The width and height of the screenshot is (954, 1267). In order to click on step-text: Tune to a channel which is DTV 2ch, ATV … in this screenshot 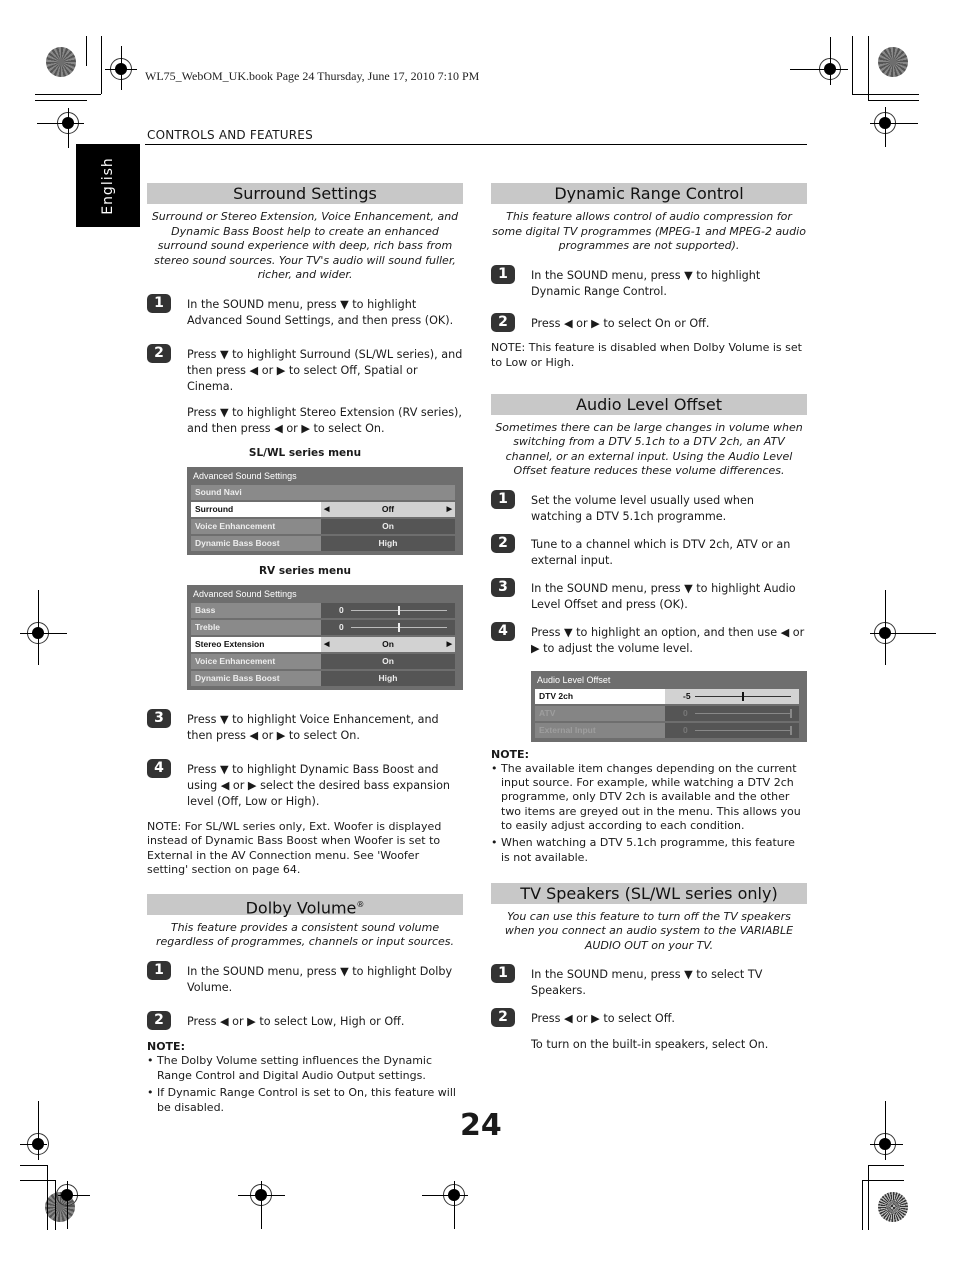, I will do `click(661, 552)`.